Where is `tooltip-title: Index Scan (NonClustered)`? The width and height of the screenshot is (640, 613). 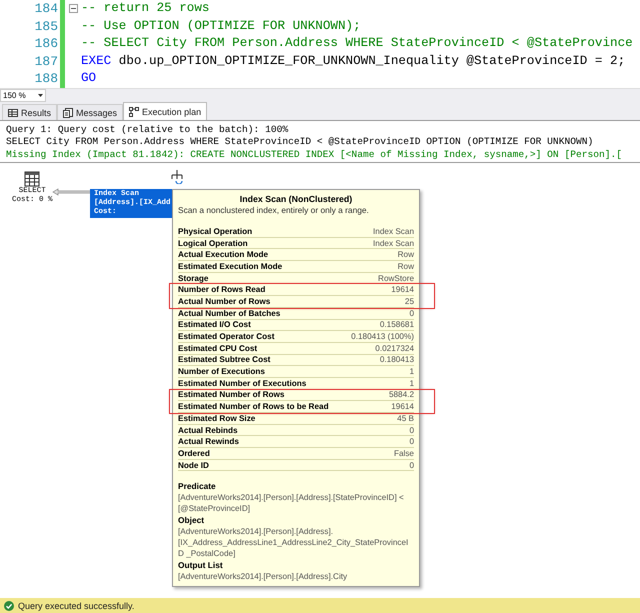 tooltip-title: Index Scan (NonClustered) is located at coordinates (296, 199).